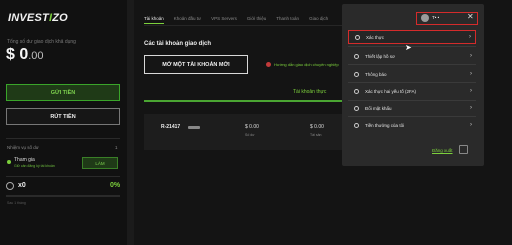 This screenshot has height=245, width=512. Describe the element at coordinates (412, 56) in the screenshot. I see `menu-item-profile: Thiết lập hồ sơ ›` at that location.